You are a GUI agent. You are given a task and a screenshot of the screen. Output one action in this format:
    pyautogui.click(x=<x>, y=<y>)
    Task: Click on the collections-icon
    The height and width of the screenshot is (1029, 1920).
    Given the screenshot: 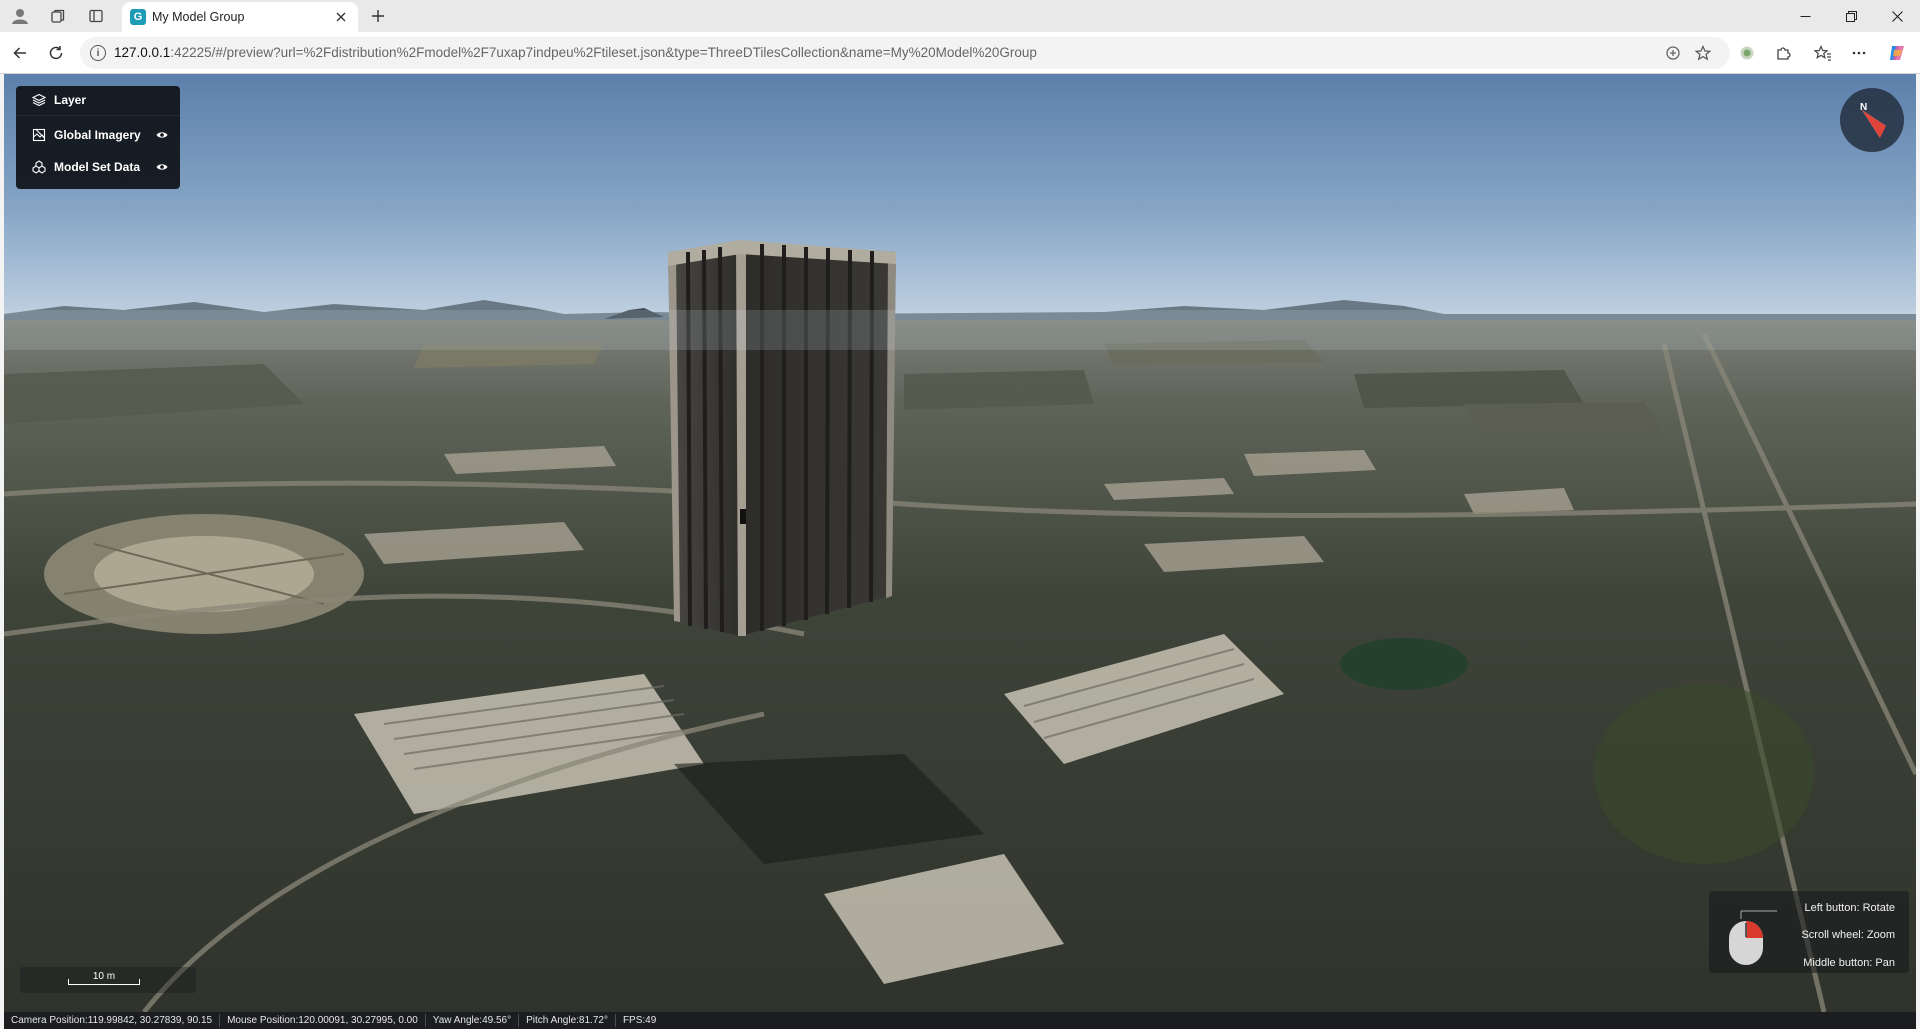 What is the action you would take?
    pyautogui.click(x=58, y=16)
    